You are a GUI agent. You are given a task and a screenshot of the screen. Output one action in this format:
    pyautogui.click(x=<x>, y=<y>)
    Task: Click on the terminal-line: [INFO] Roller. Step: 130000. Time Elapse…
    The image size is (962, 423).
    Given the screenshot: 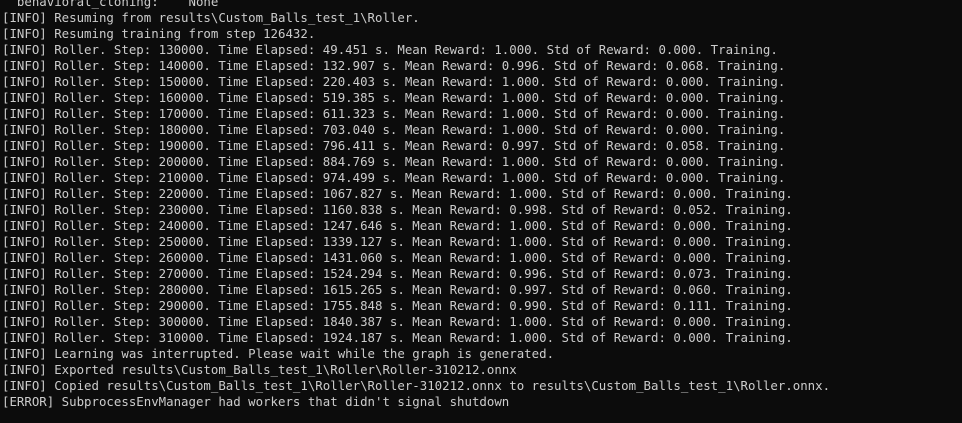 What is the action you would take?
    pyautogui.click(x=390, y=49)
    